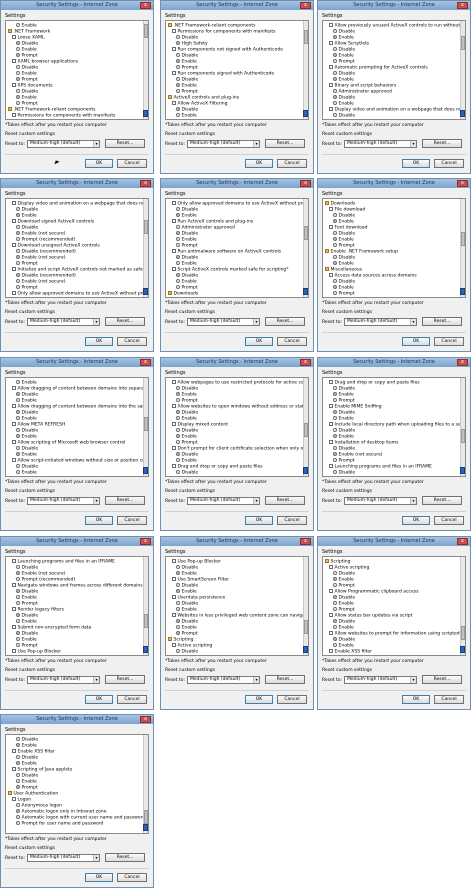 Image resolution: width=474 pixels, height=891 pixels. Describe the element at coordinates (41, 574) in the screenshot. I see `tree-option: Enable (not secure)` at that location.